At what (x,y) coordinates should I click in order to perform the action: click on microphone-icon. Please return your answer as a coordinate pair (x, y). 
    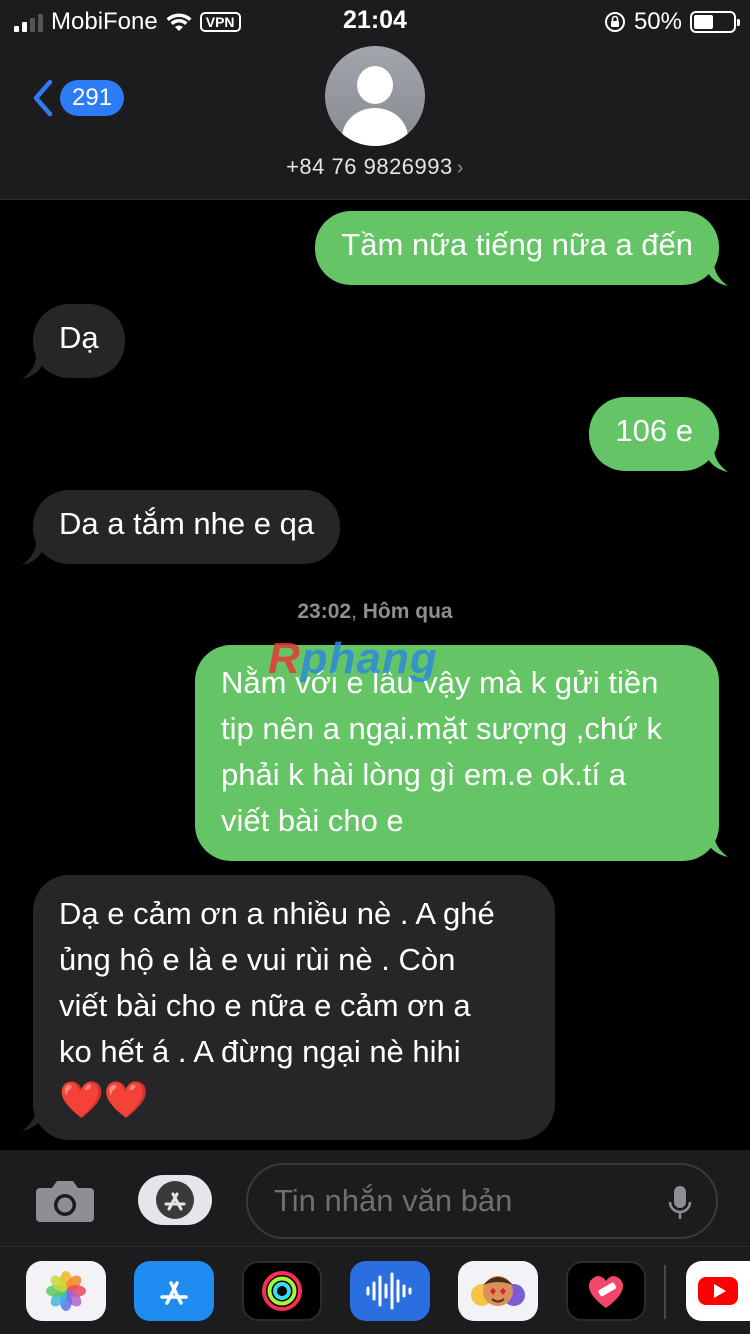
    Looking at the image, I should click on (680, 1203).